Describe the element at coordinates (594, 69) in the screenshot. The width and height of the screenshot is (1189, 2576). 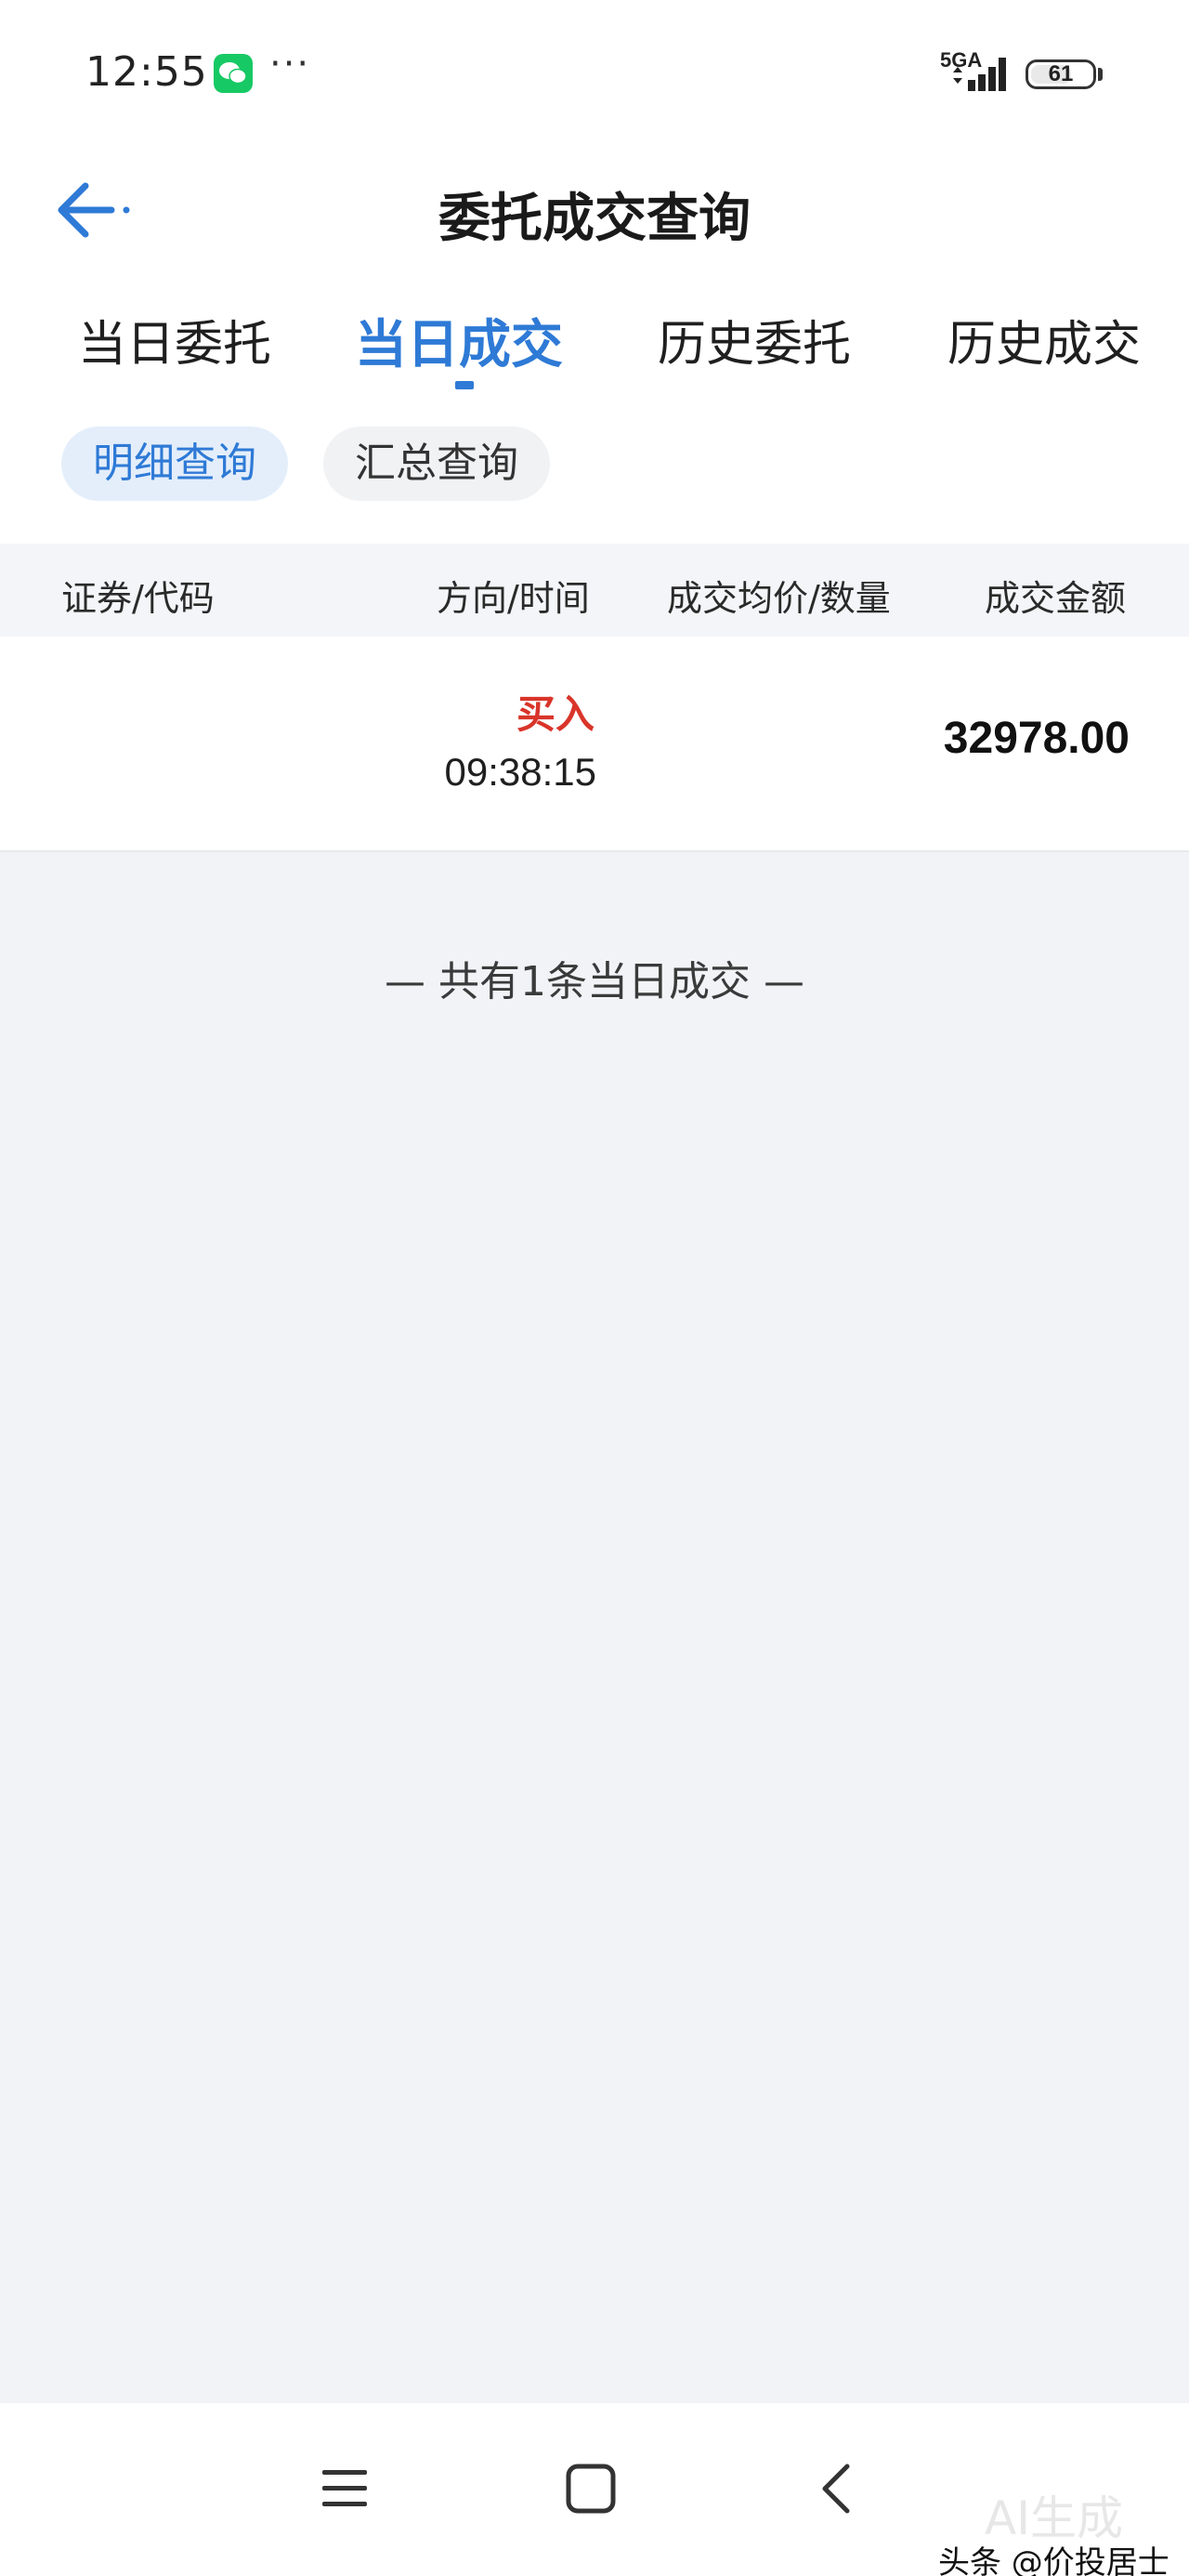
I see `status-bar: 12:55 ··· 5GA 61` at that location.